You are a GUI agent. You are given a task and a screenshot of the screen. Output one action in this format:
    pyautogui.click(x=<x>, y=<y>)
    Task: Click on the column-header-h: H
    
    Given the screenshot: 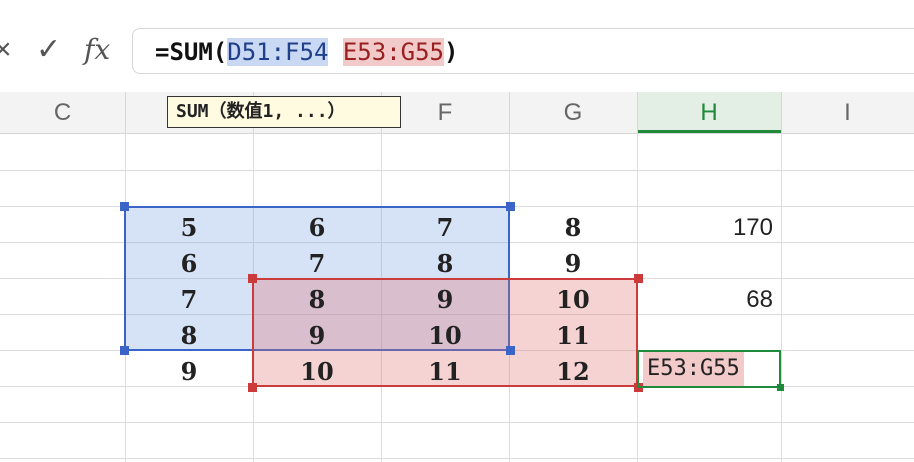 What is the action you would take?
    pyautogui.click(x=709, y=112)
    